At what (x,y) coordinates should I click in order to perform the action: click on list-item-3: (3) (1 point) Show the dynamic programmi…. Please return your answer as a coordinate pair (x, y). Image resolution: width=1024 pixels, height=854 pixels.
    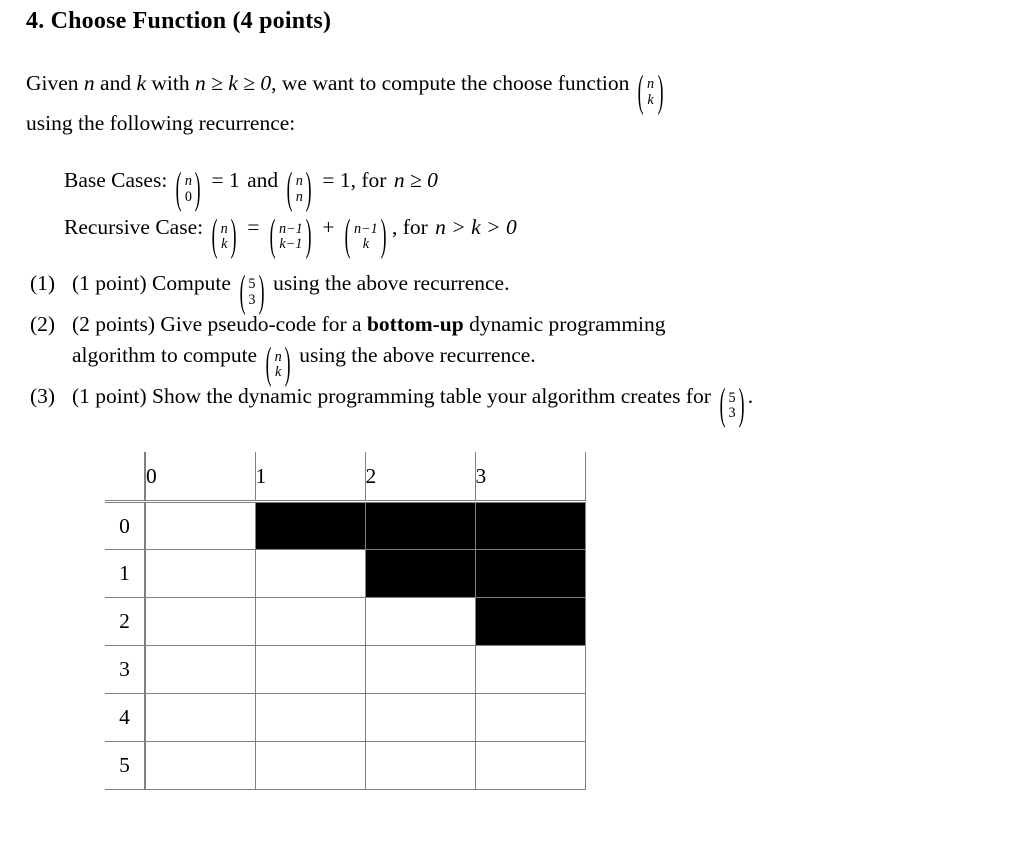
    Looking at the image, I should click on (480, 403).